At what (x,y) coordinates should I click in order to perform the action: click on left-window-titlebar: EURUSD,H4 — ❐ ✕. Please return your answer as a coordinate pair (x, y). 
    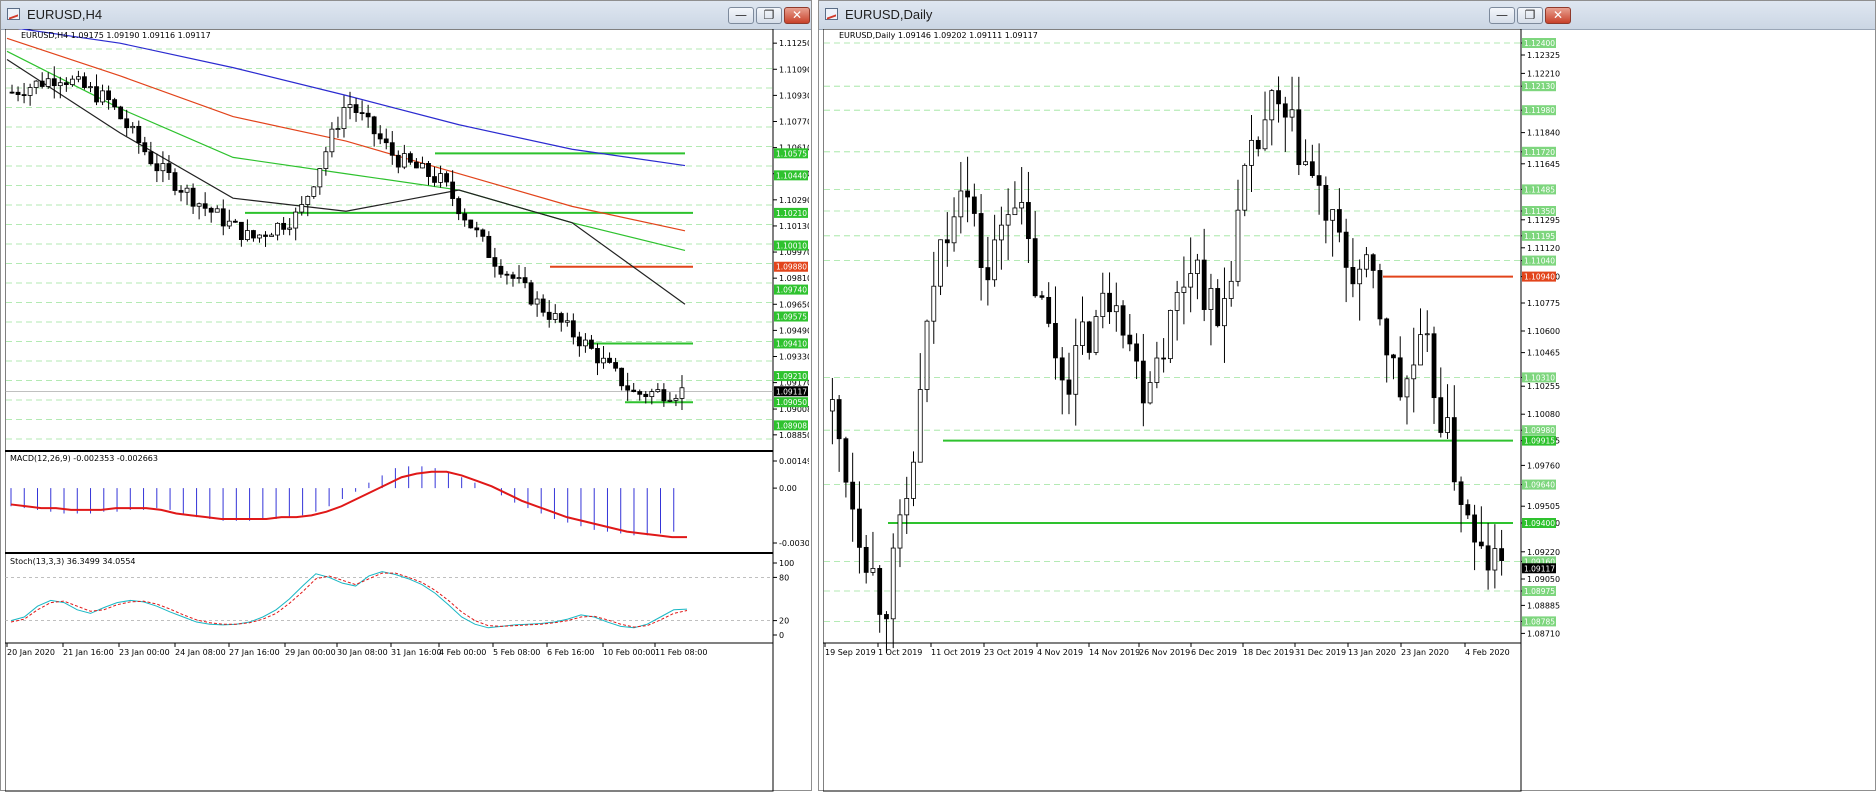
    Looking at the image, I should click on (406, 15).